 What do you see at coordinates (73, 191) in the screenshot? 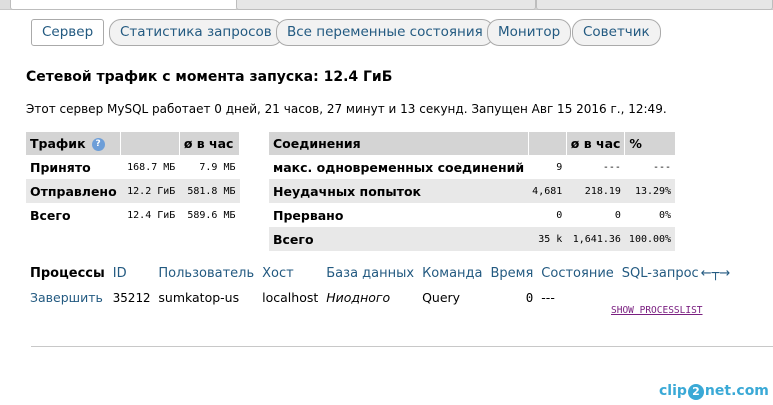
I see `traffic-row-label: Отправлено` at bounding box center [73, 191].